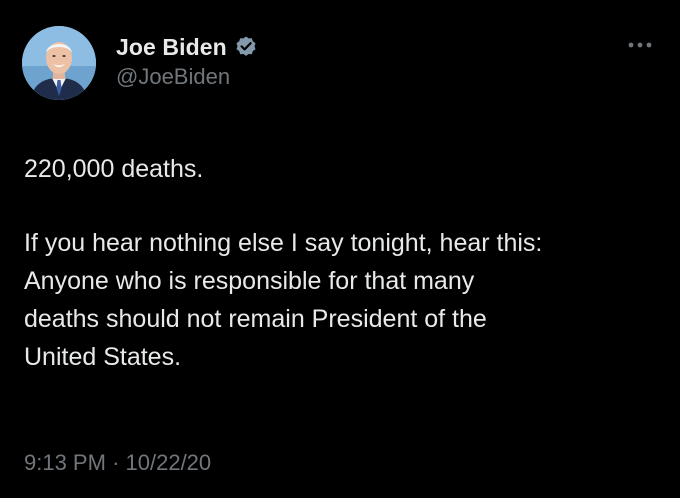 The width and height of the screenshot is (680, 498). I want to click on name-row: Joe Biden, so click(187, 47).